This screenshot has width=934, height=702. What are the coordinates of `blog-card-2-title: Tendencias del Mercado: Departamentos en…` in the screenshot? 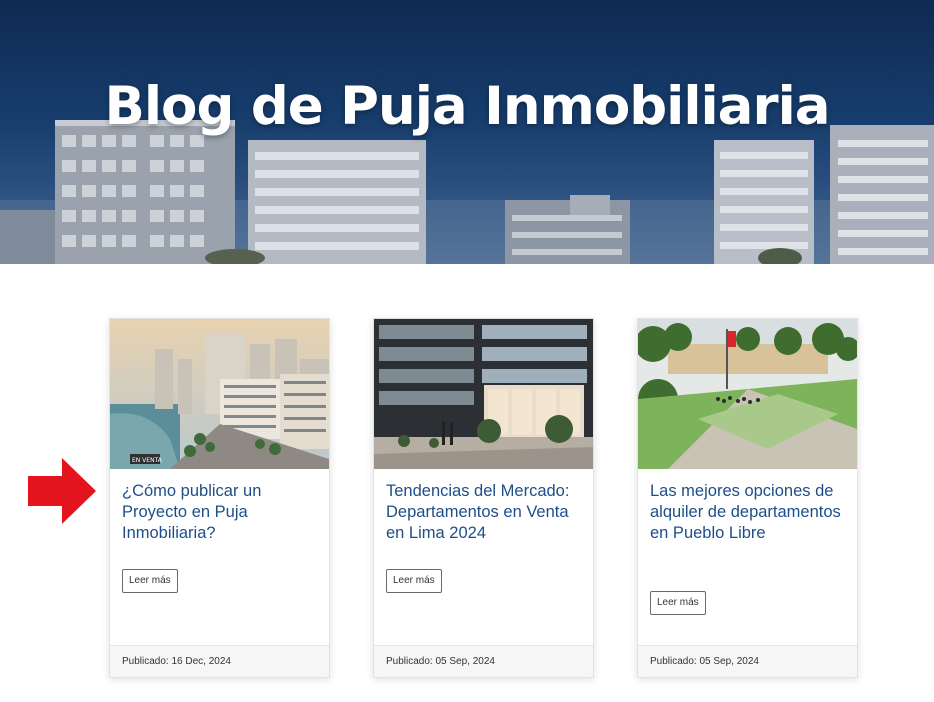 It's located at (486, 512).